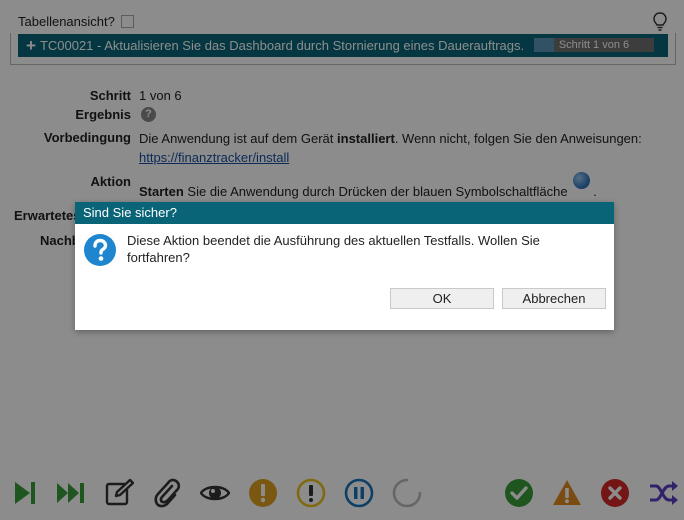  Describe the element at coordinates (344, 213) in the screenshot. I see `dialog-title: Sind Sie sicher?` at that location.